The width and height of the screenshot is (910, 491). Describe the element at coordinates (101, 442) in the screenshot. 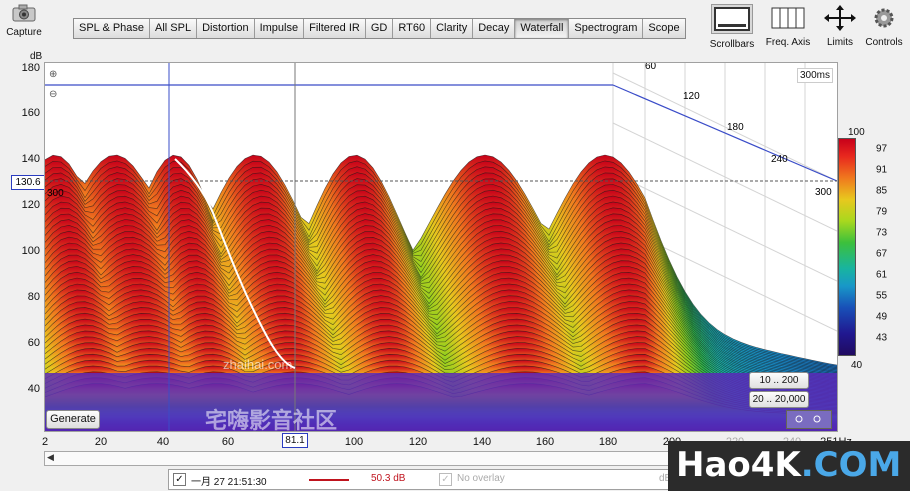

I see `x-axis-tick-label: 20` at that location.